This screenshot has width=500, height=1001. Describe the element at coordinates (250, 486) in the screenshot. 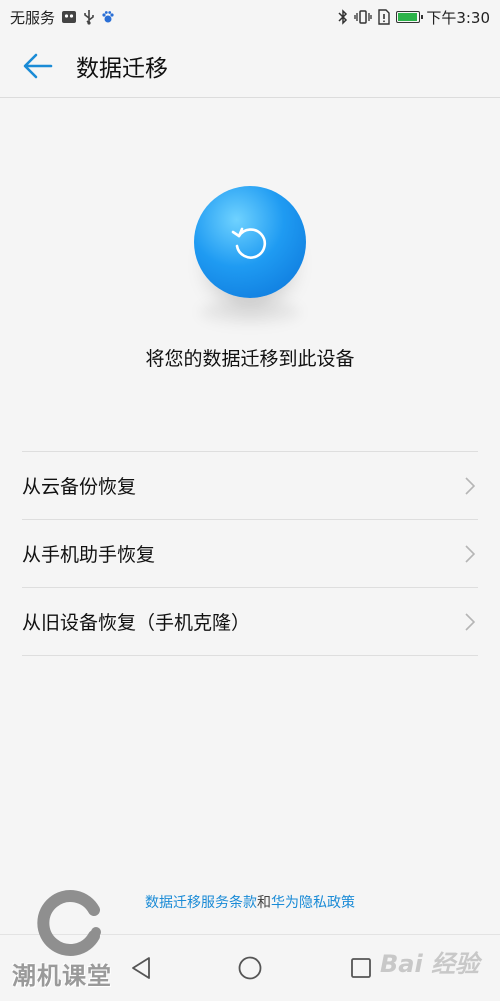

I see `option-cloud-backup: 从云备份恢复` at that location.